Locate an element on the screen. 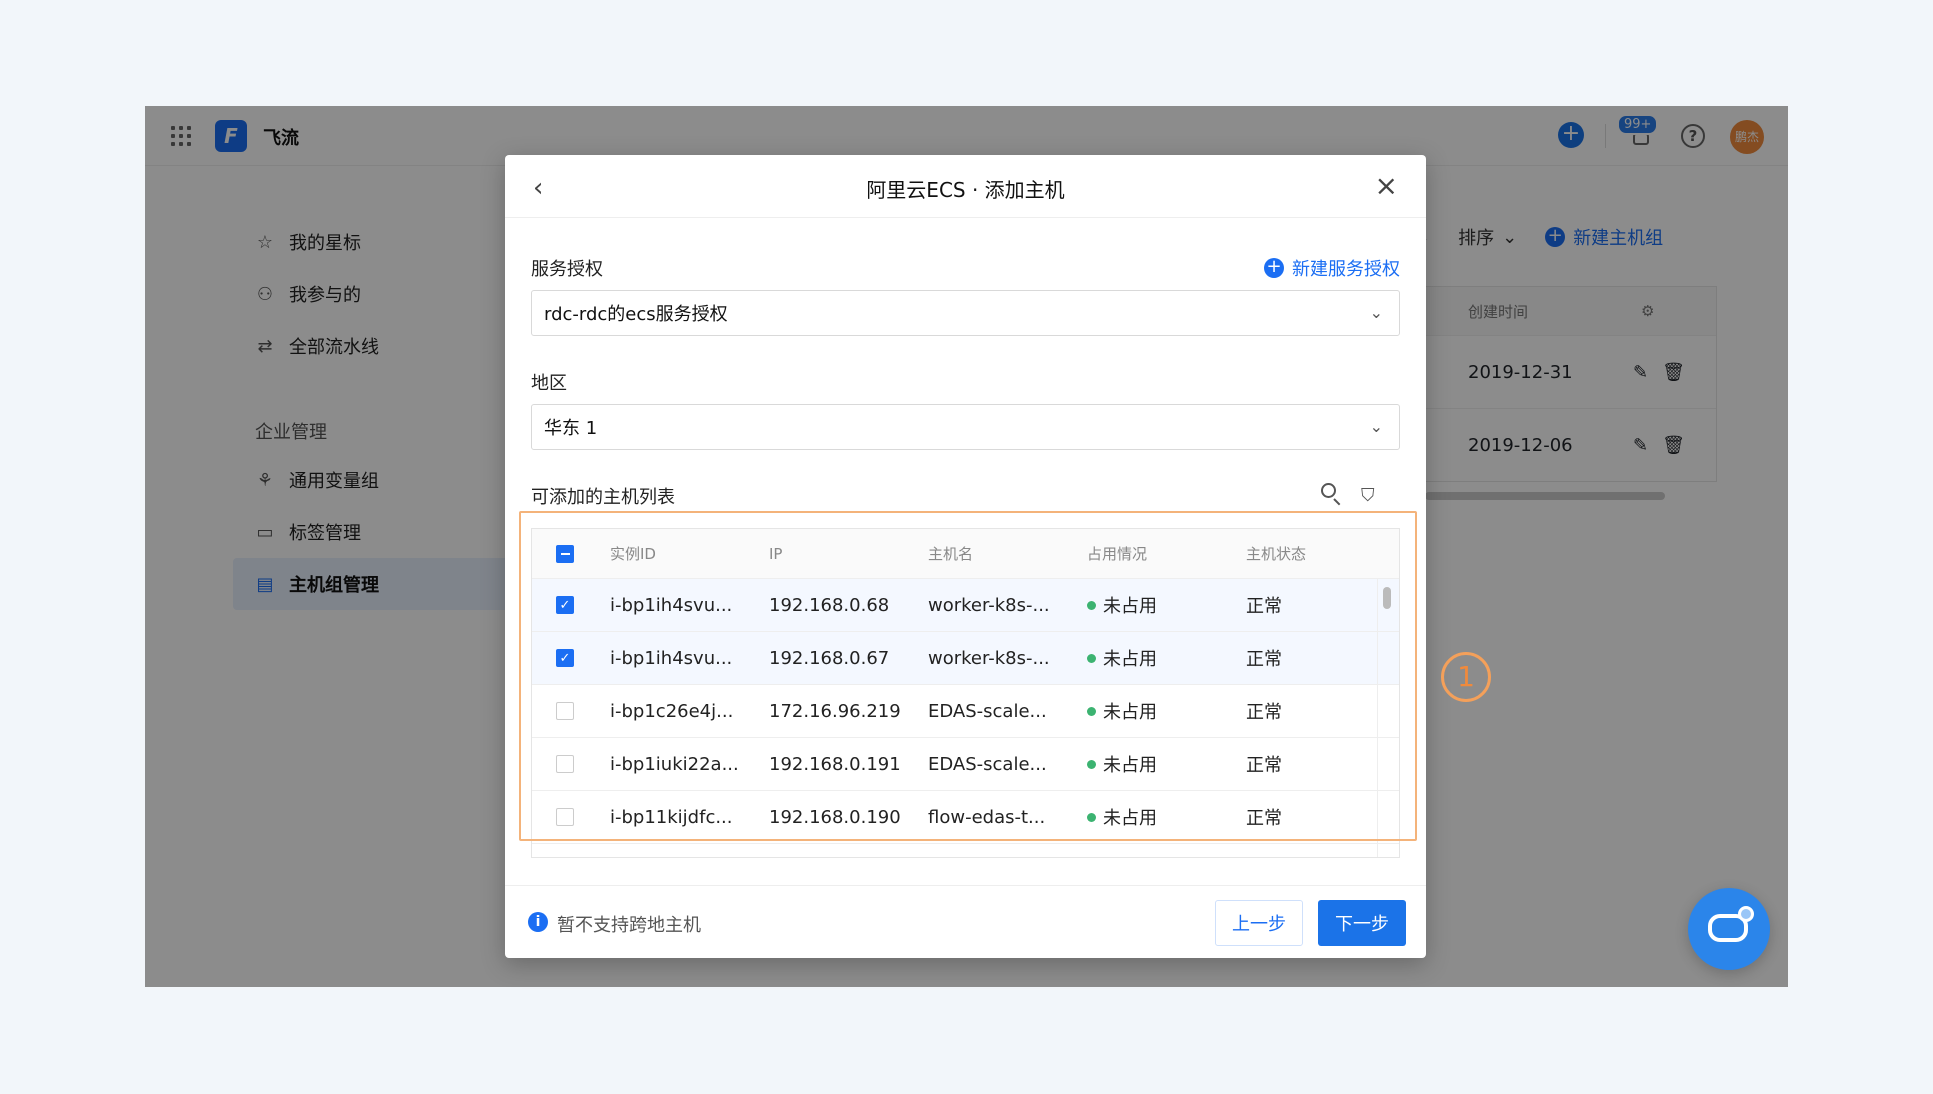 This screenshot has height=1094, width=1933. prev-step-button: 上一步 is located at coordinates (1259, 923).